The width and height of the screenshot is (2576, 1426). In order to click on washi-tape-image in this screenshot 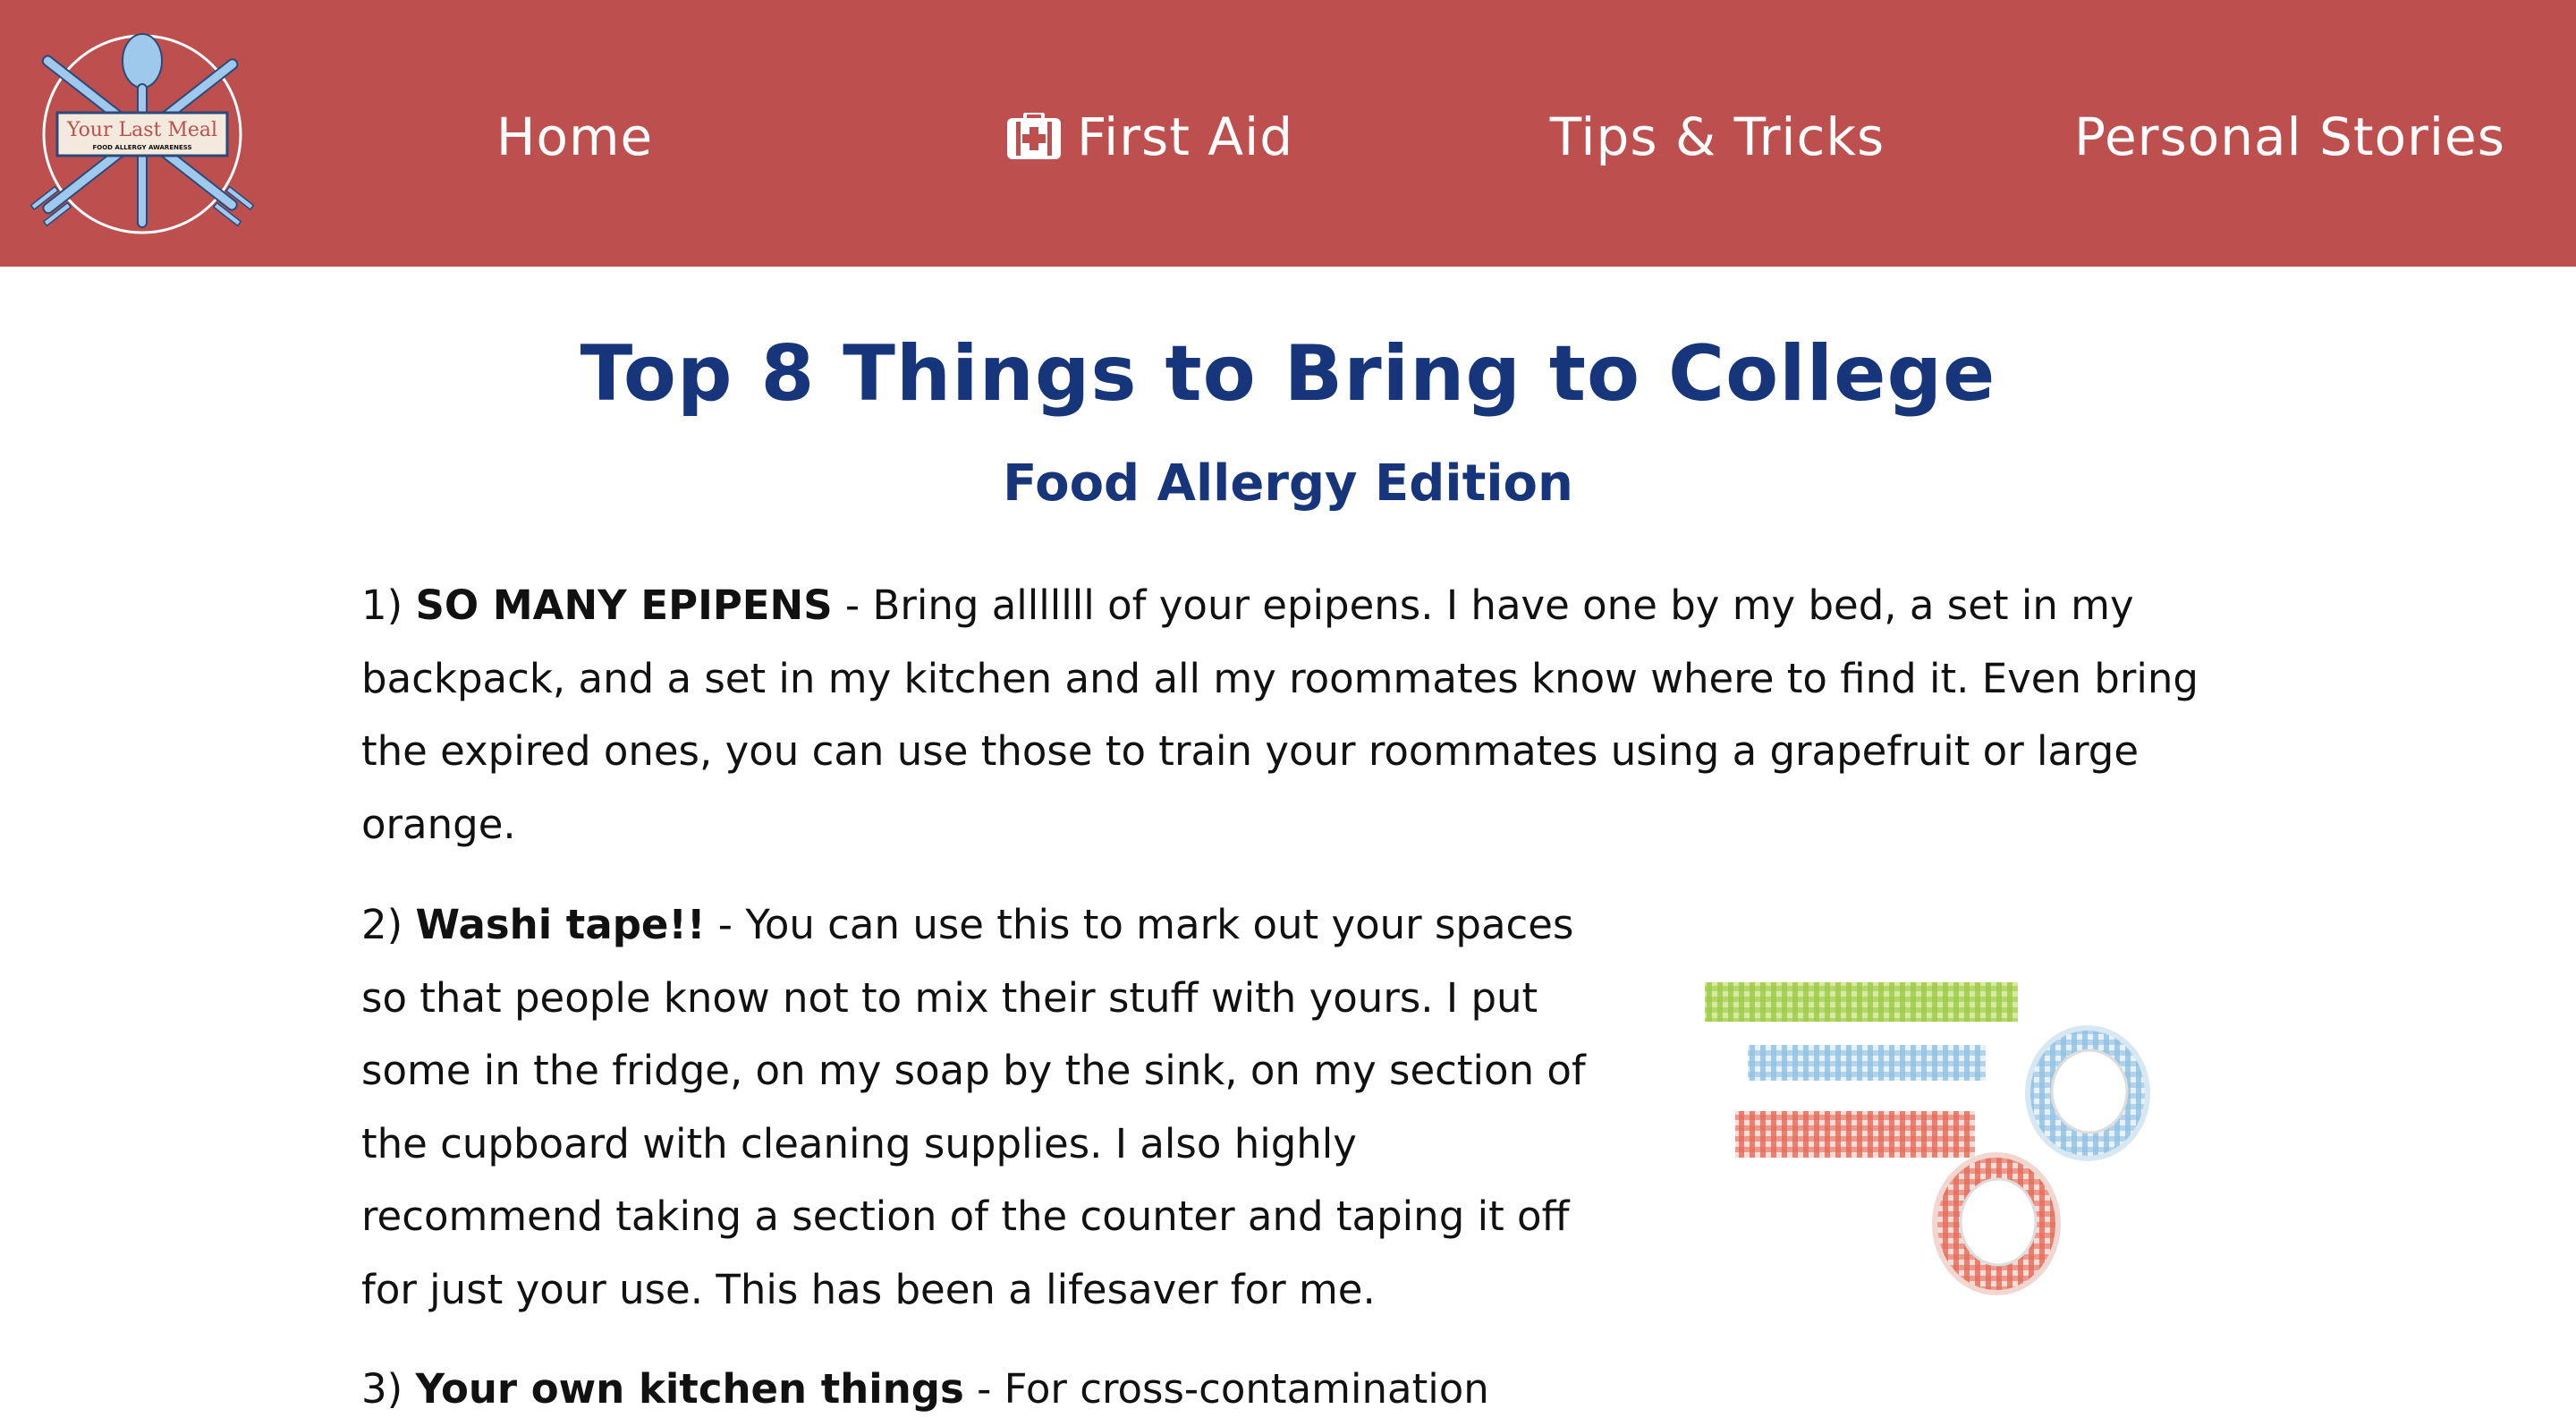, I will do `click(1916, 1133)`.